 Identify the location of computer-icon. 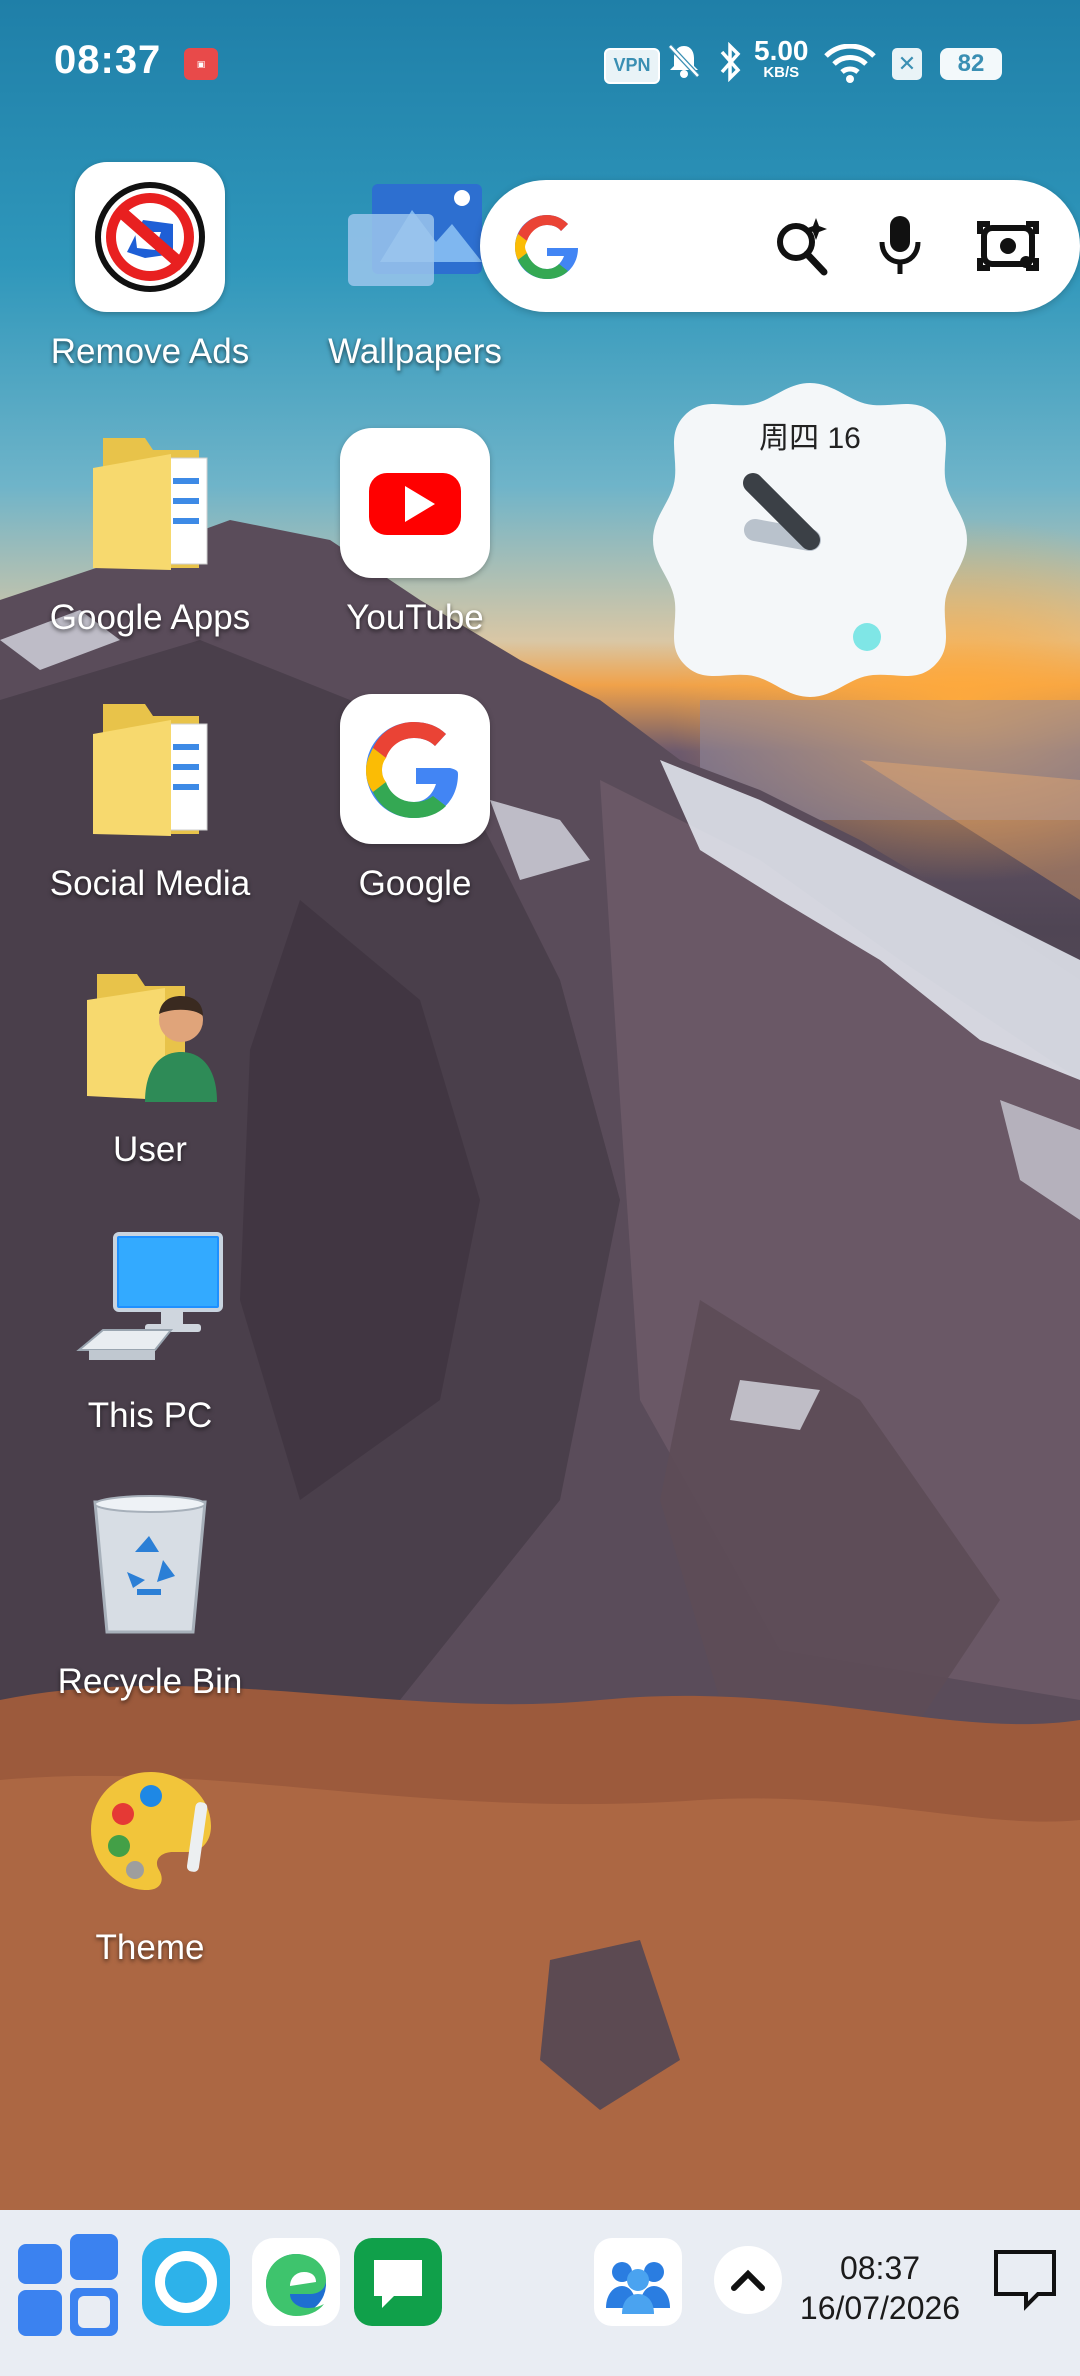
(149, 1296).